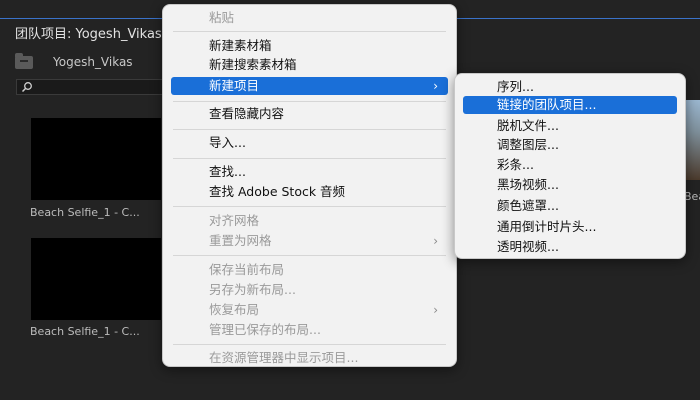 Image resolution: width=700 pixels, height=400 pixels. What do you see at coordinates (309, 46) in the screenshot?
I see `menu-item-new-bin: 新建素材箱` at bounding box center [309, 46].